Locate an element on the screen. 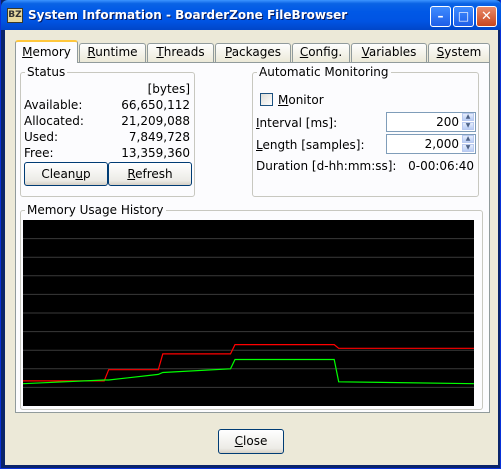  maximize-icon: □ is located at coordinates (463, 16).